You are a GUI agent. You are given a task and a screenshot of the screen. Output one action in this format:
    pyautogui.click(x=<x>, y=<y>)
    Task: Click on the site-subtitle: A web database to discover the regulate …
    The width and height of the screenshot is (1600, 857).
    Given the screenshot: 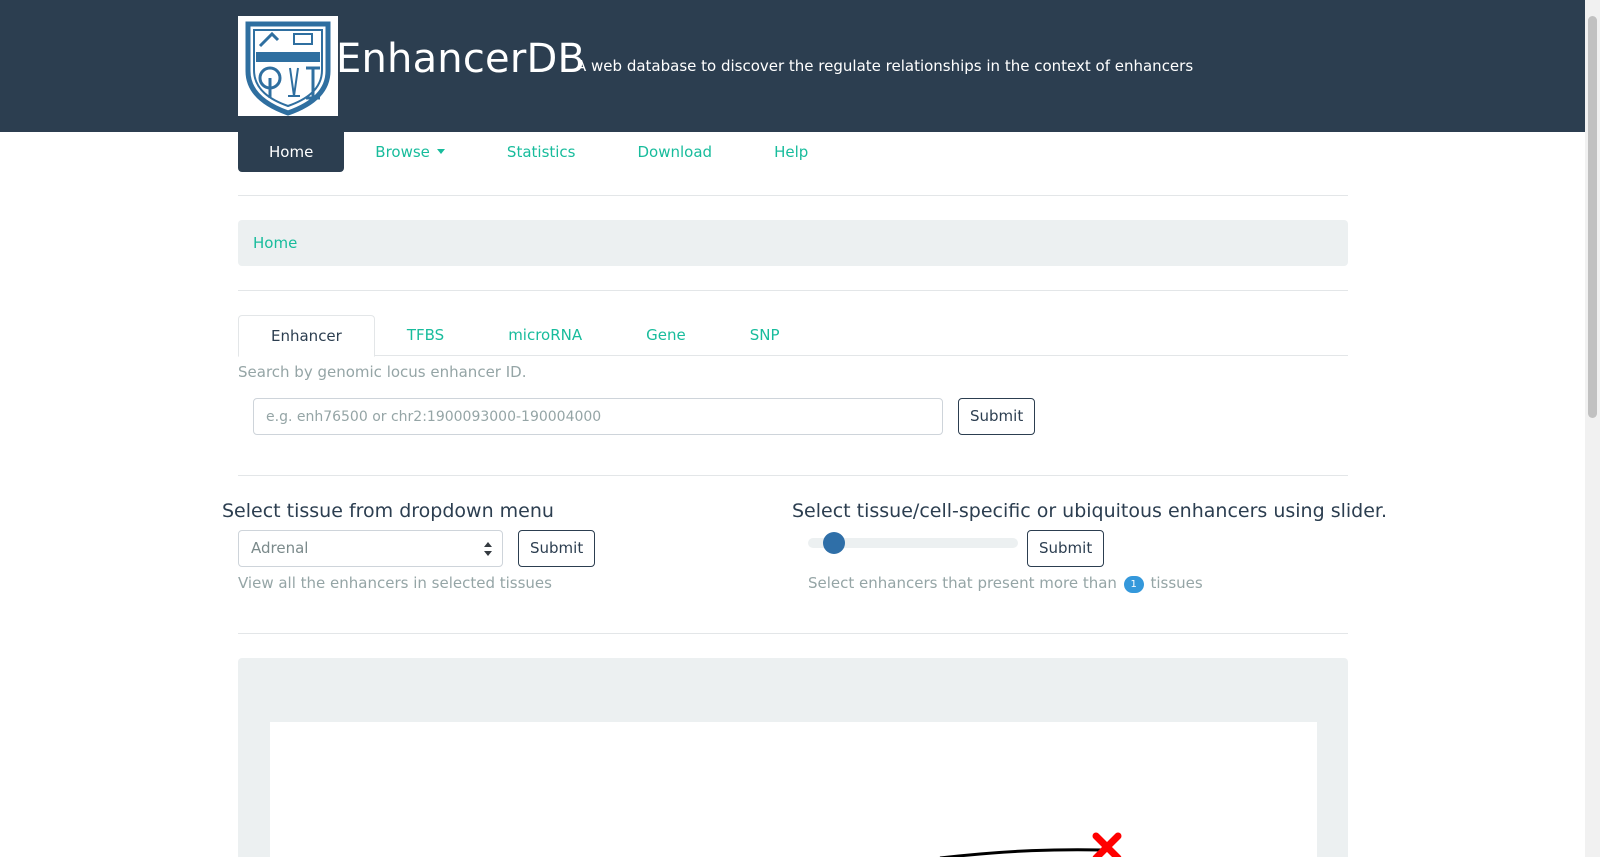 What is the action you would take?
    pyautogui.click(x=885, y=66)
    